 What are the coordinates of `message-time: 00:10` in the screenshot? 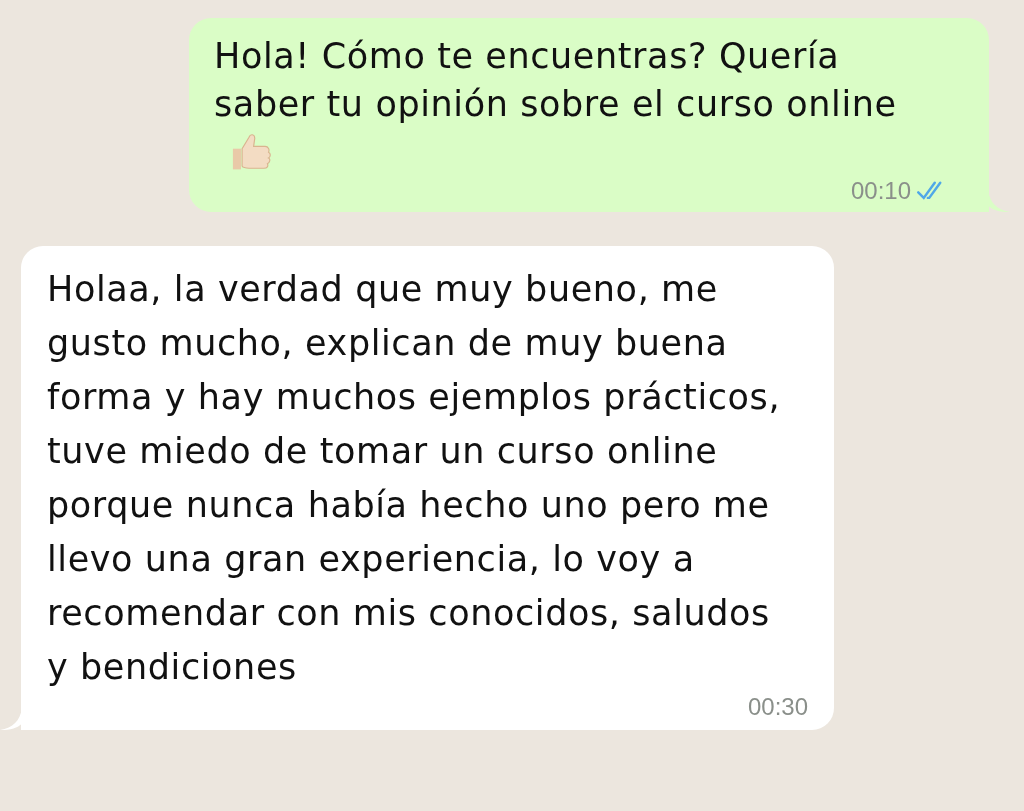 It's located at (880, 191).